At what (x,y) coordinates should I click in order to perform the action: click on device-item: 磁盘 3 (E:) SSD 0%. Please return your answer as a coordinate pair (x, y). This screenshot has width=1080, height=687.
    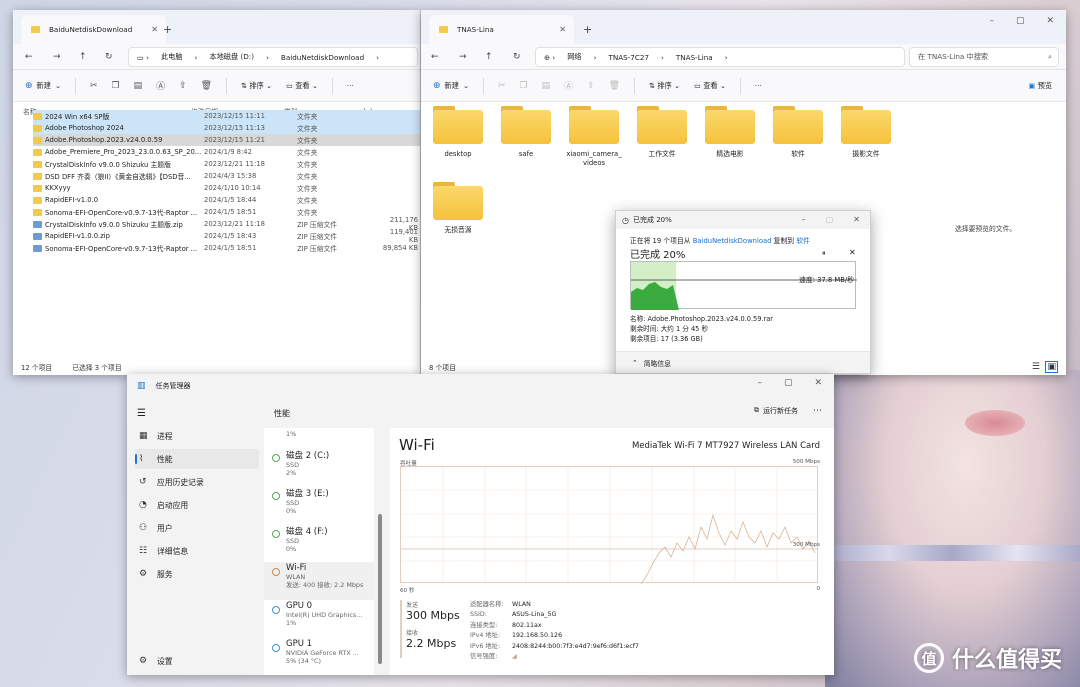
    Looking at the image, I should click on (319, 505).